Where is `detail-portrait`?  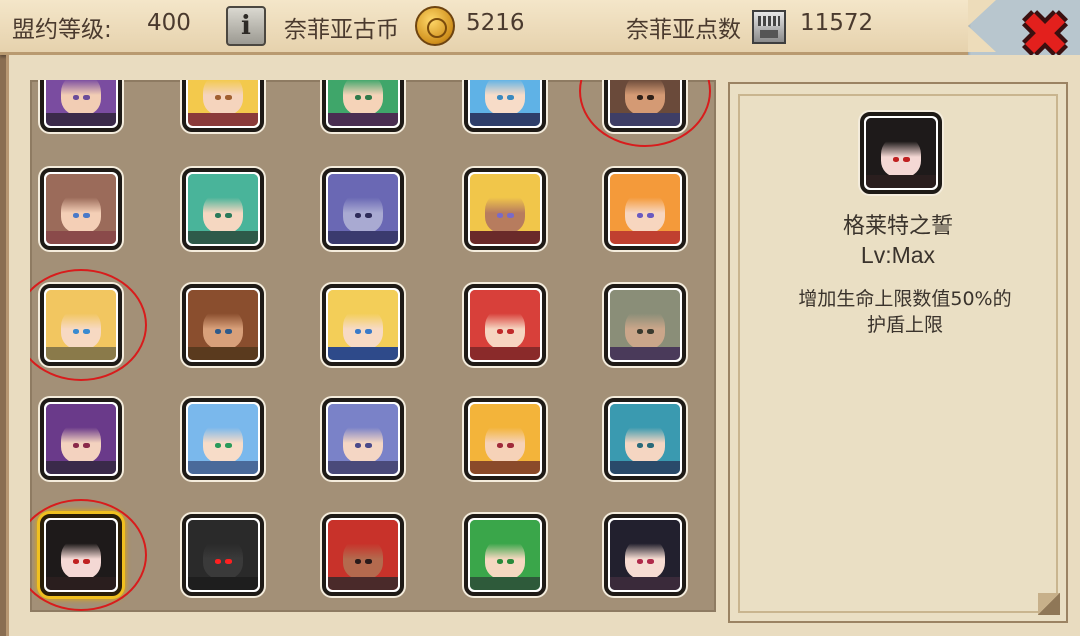 detail-portrait is located at coordinates (901, 153).